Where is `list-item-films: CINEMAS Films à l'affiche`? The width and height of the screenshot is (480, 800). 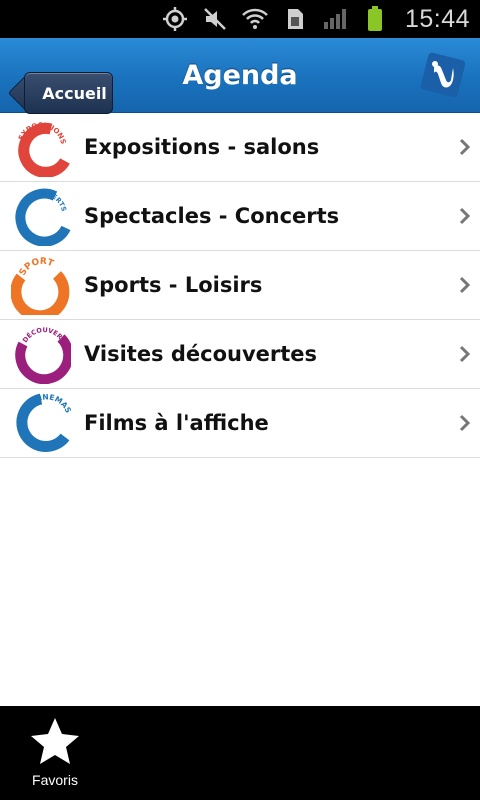
list-item-films: CINEMAS Films à l'affiche is located at coordinates (240, 423).